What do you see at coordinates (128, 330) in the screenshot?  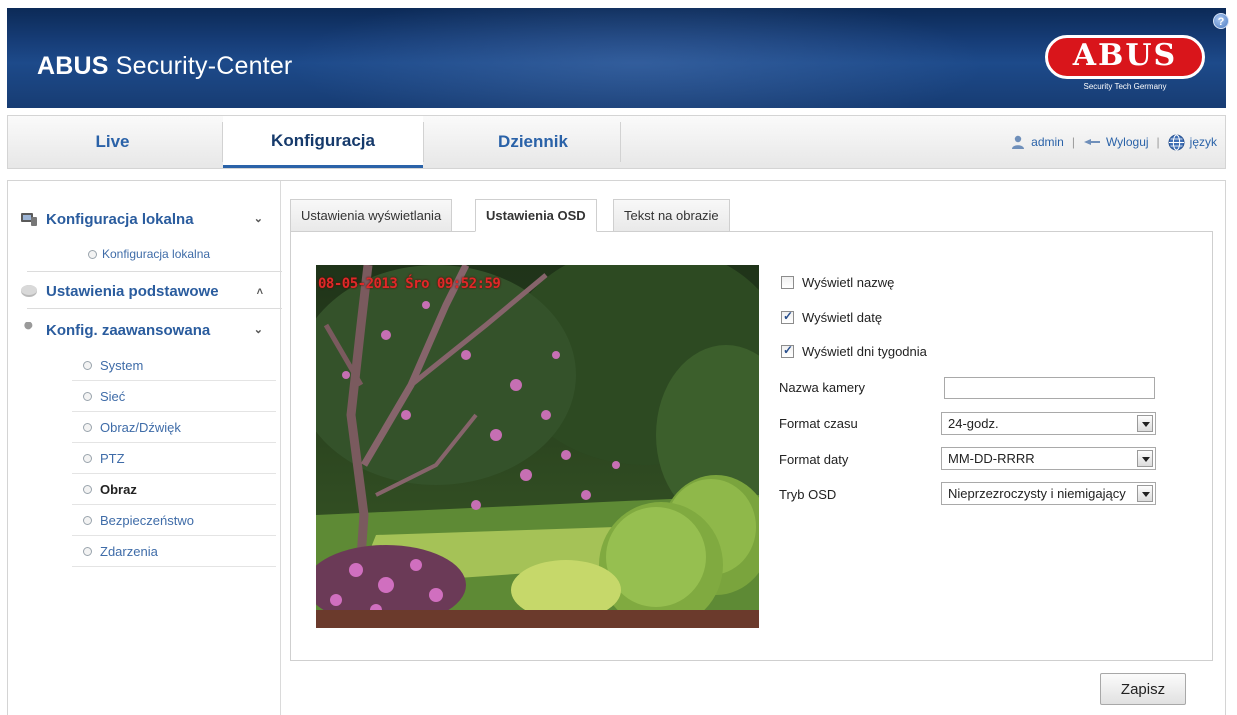 I see `menu-advanced-label: Konfig. zaawansowana` at bounding box center [128, 330].